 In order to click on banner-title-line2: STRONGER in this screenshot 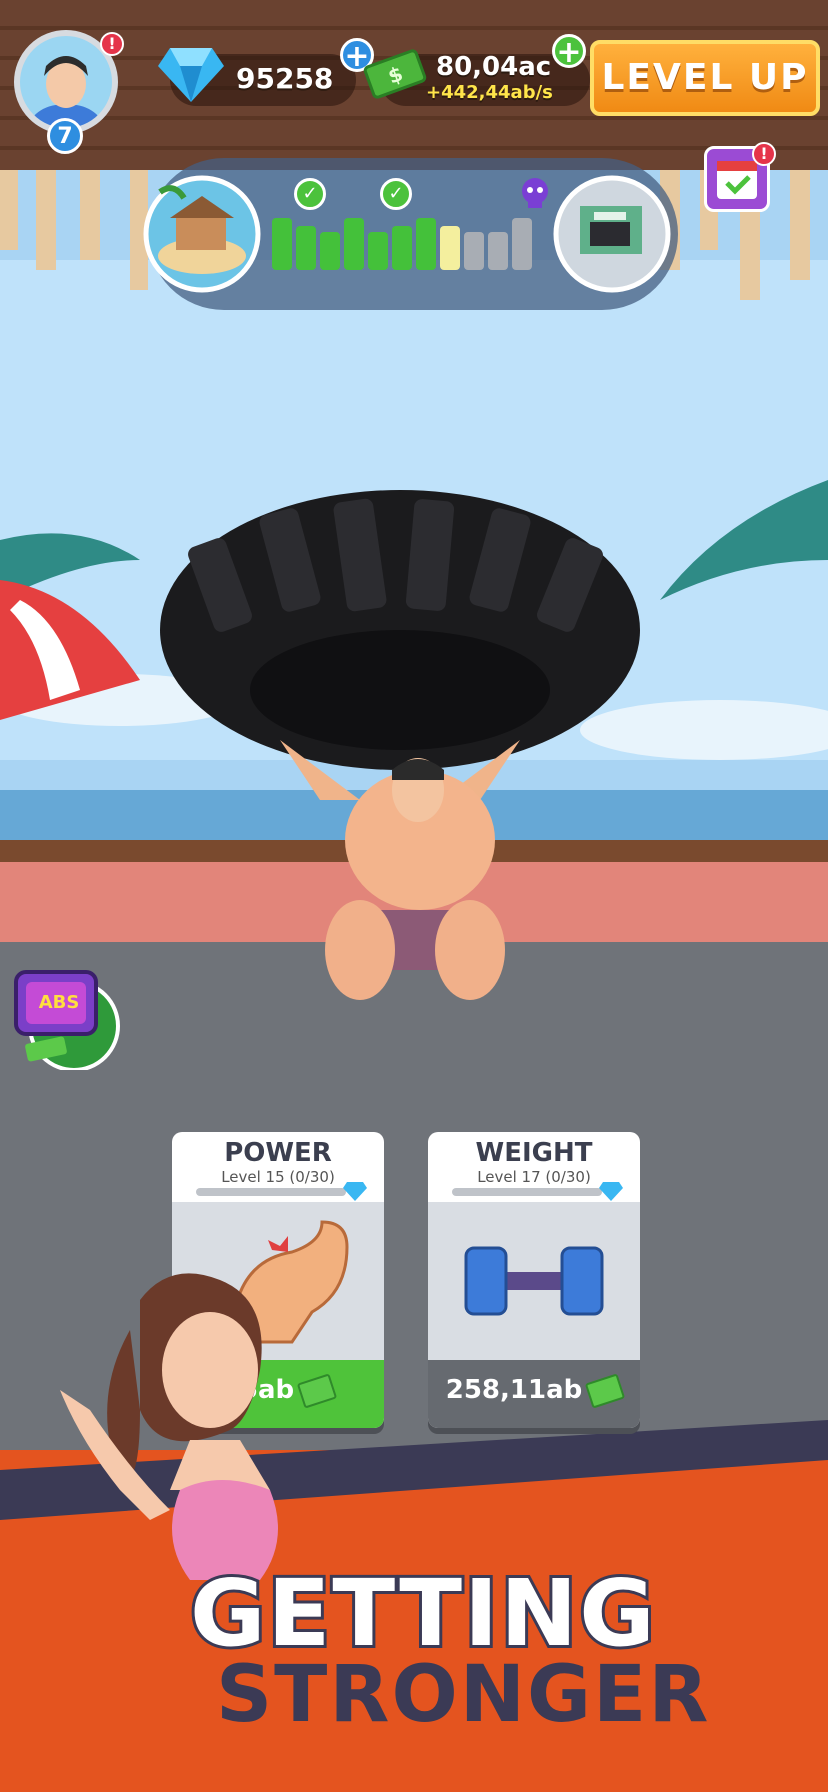, I will do `click(463, 1695)`.